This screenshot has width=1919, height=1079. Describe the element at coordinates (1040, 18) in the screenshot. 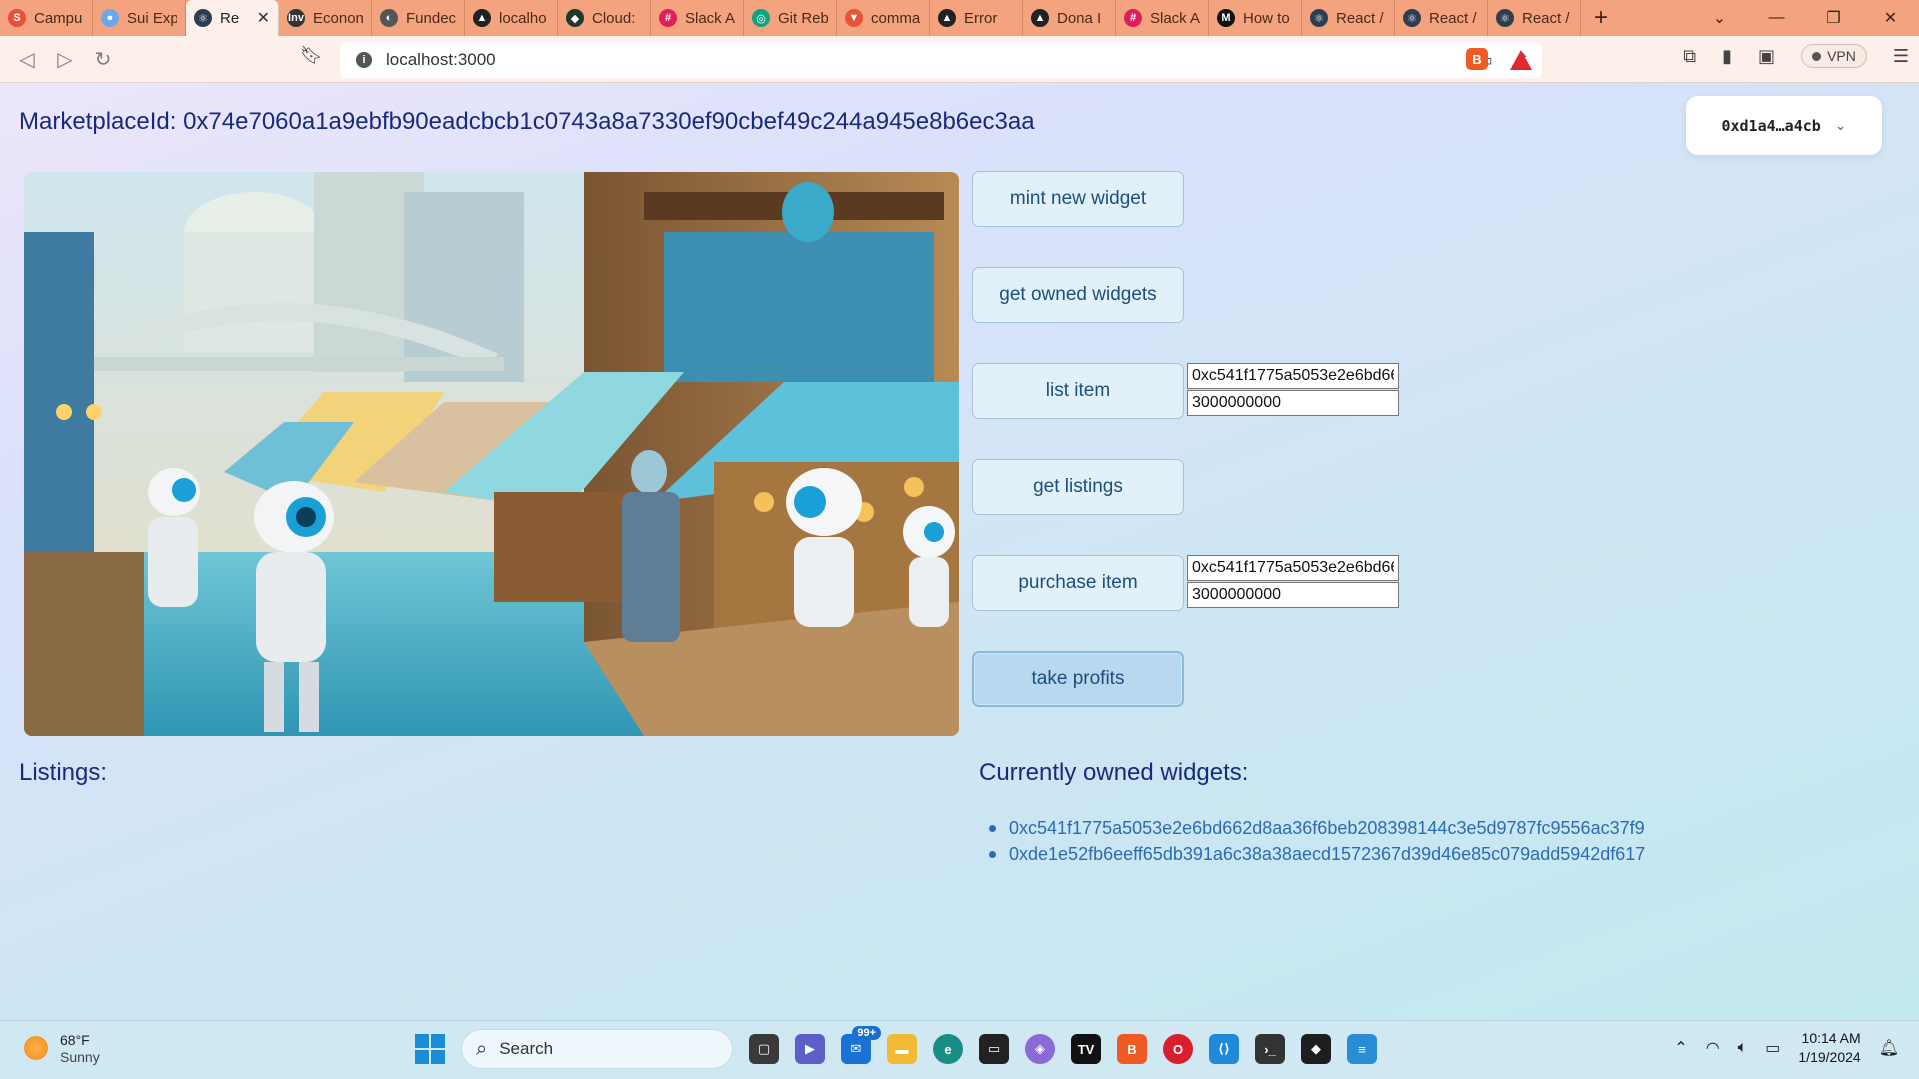

I see `tab-favicon-icon: ▲` at that location.